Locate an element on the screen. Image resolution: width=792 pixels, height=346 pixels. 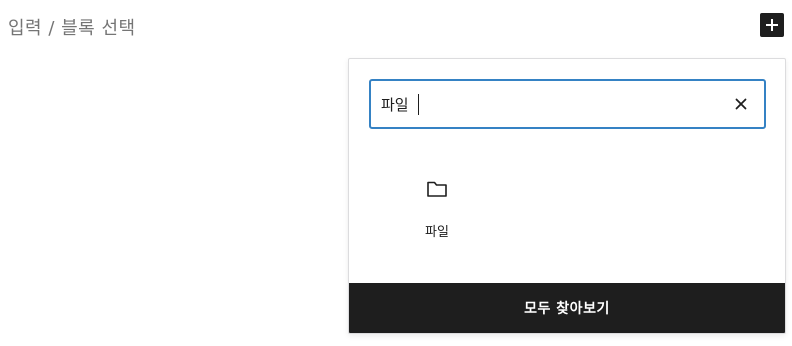
search-box is located at coordinates (567, 104).